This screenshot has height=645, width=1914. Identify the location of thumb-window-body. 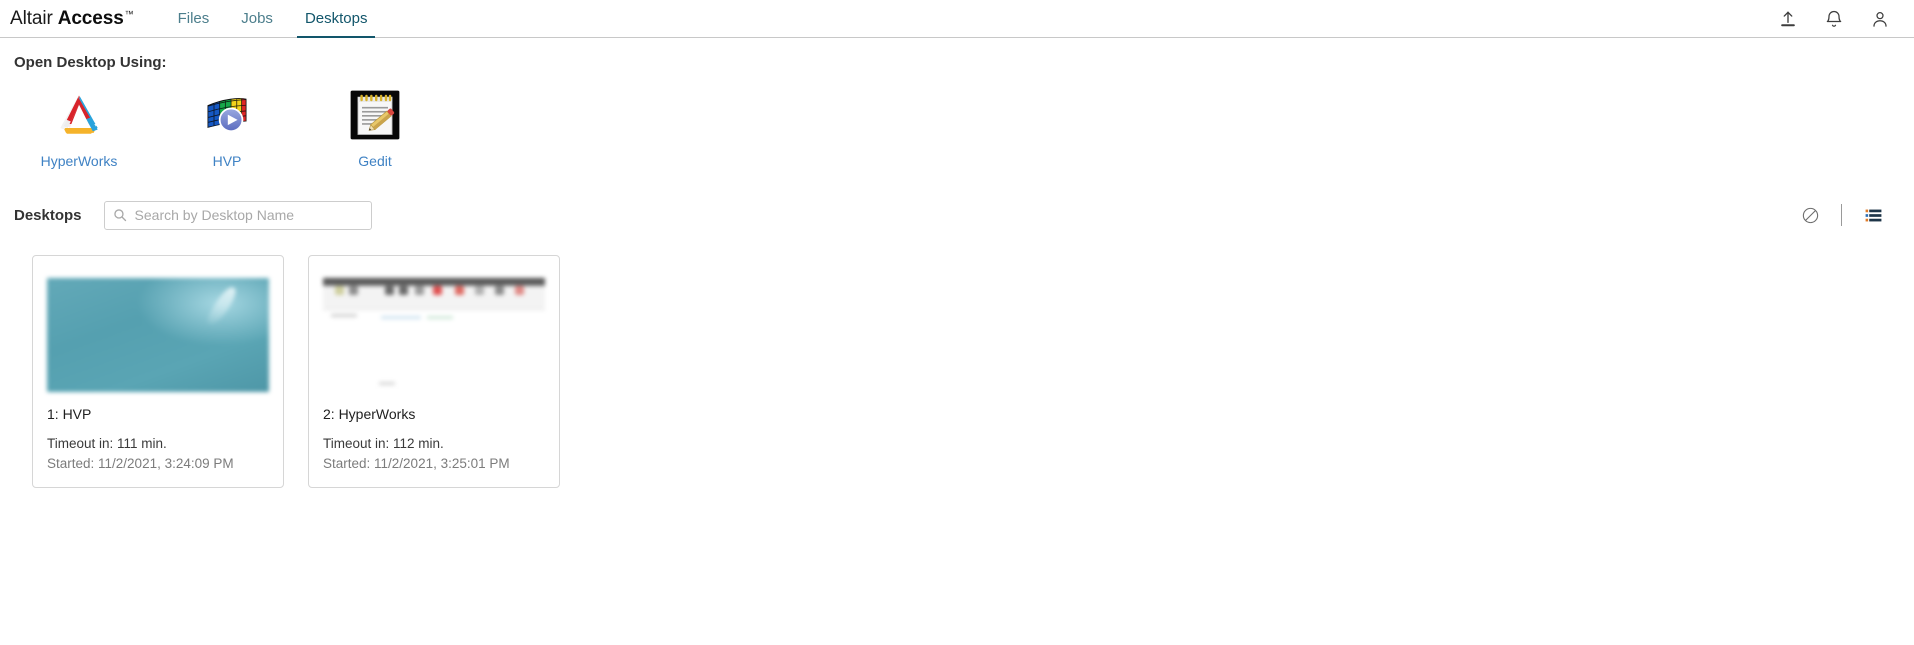
(434, 351).